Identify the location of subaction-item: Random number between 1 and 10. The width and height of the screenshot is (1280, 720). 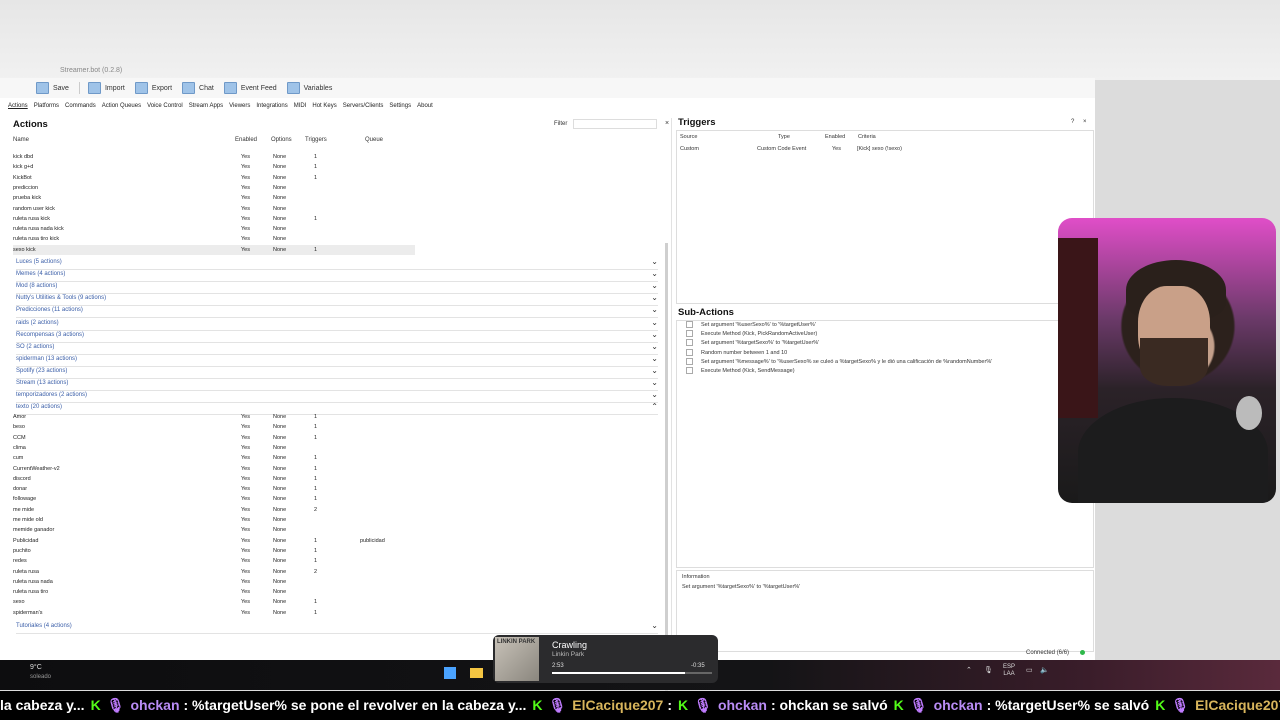
(736, 352).